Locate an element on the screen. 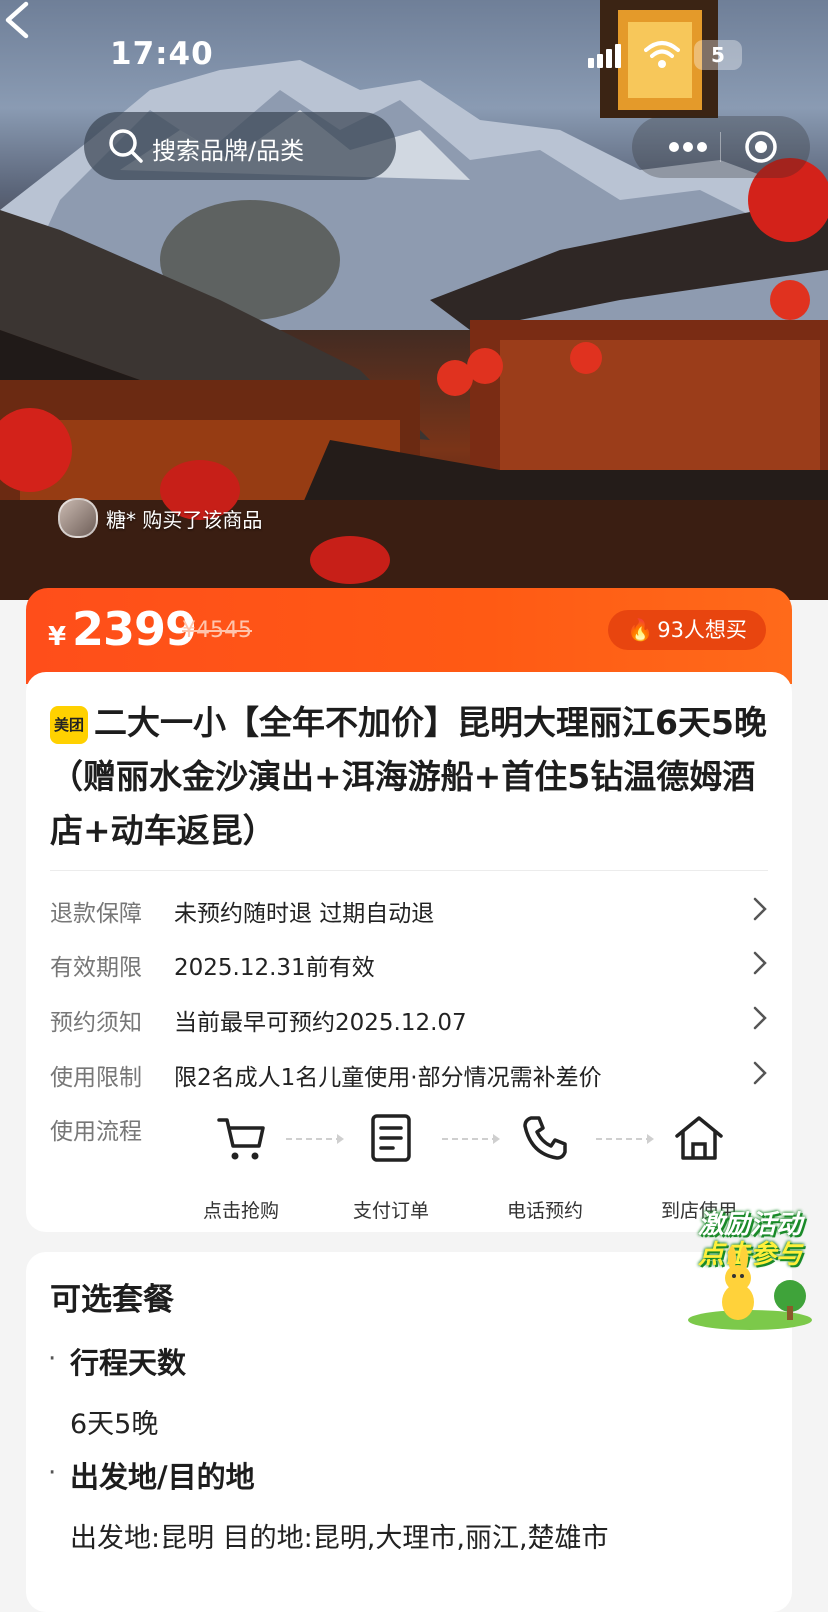 This screenshot has height=1612, width=828. battery-indicator: 5 is located at coordinates (718, 55).